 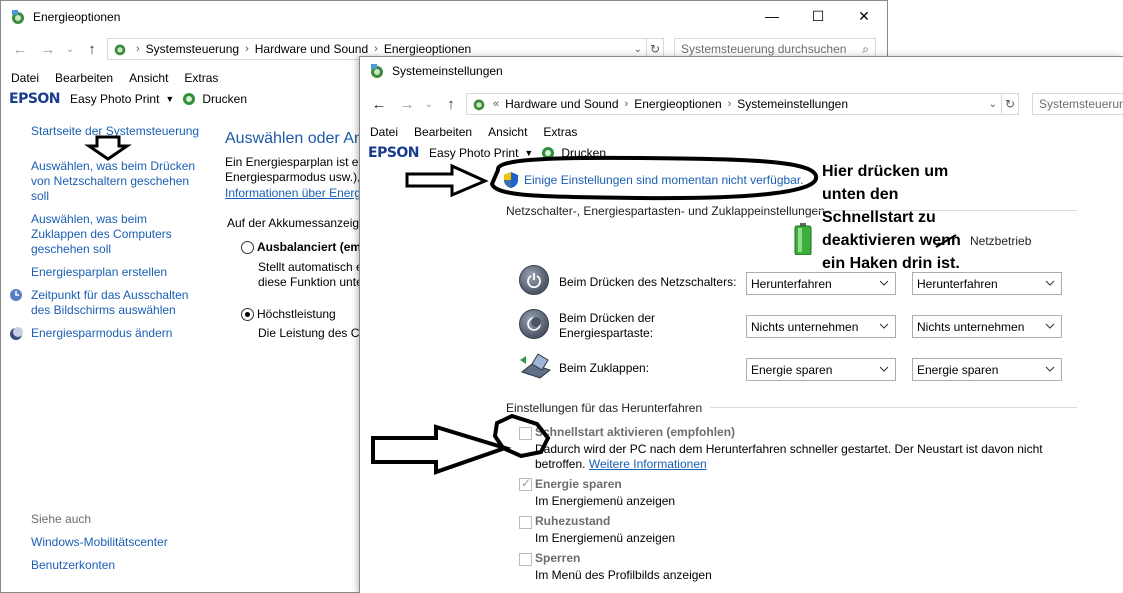 I want to click on ruhezustand-desc: Im Energiemenü anzeigen, so click(x=605, y=538).